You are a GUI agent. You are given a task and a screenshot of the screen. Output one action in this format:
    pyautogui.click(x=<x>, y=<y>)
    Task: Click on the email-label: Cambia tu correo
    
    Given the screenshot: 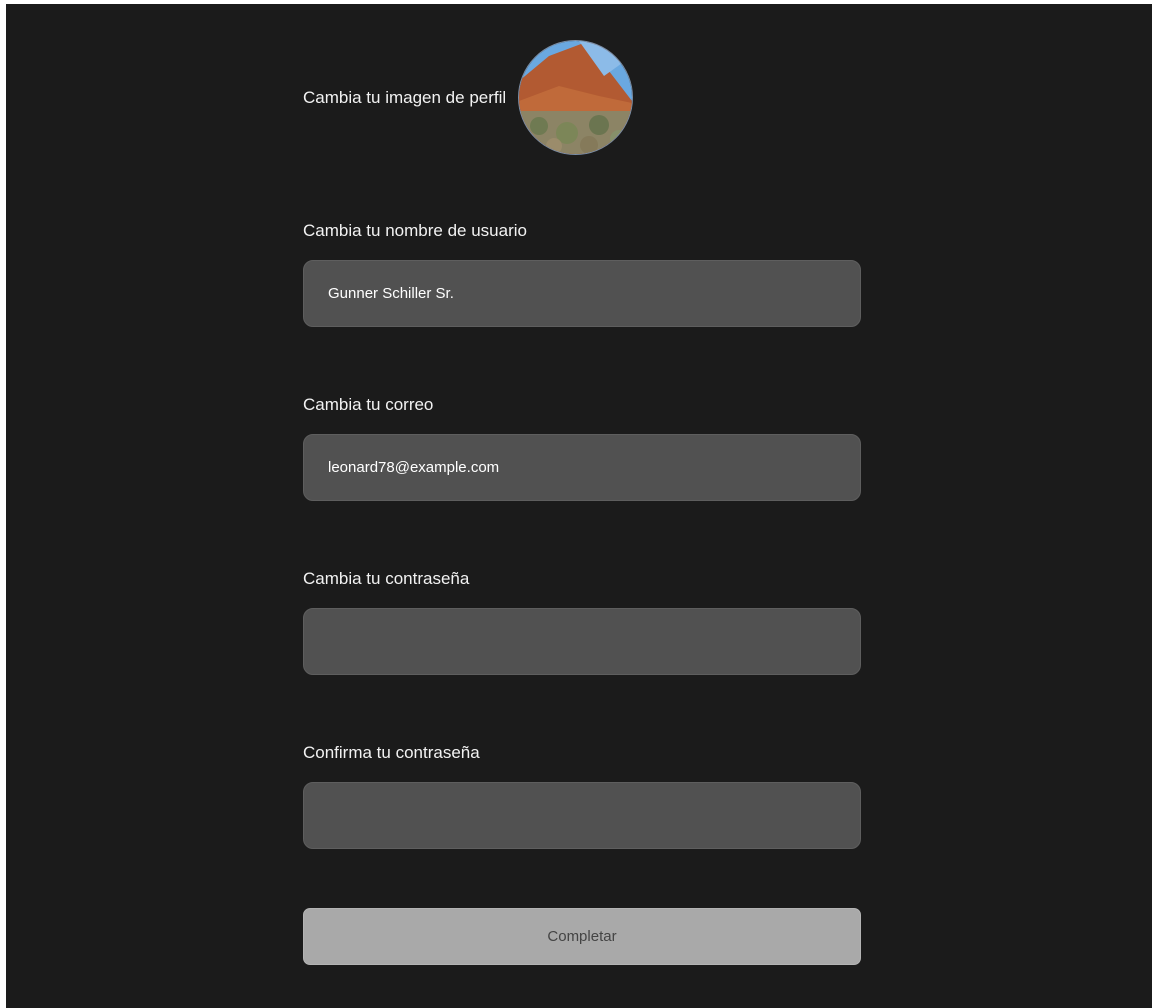 What is the action you would take?
    pyautogui.click(x=368, y=404)
    